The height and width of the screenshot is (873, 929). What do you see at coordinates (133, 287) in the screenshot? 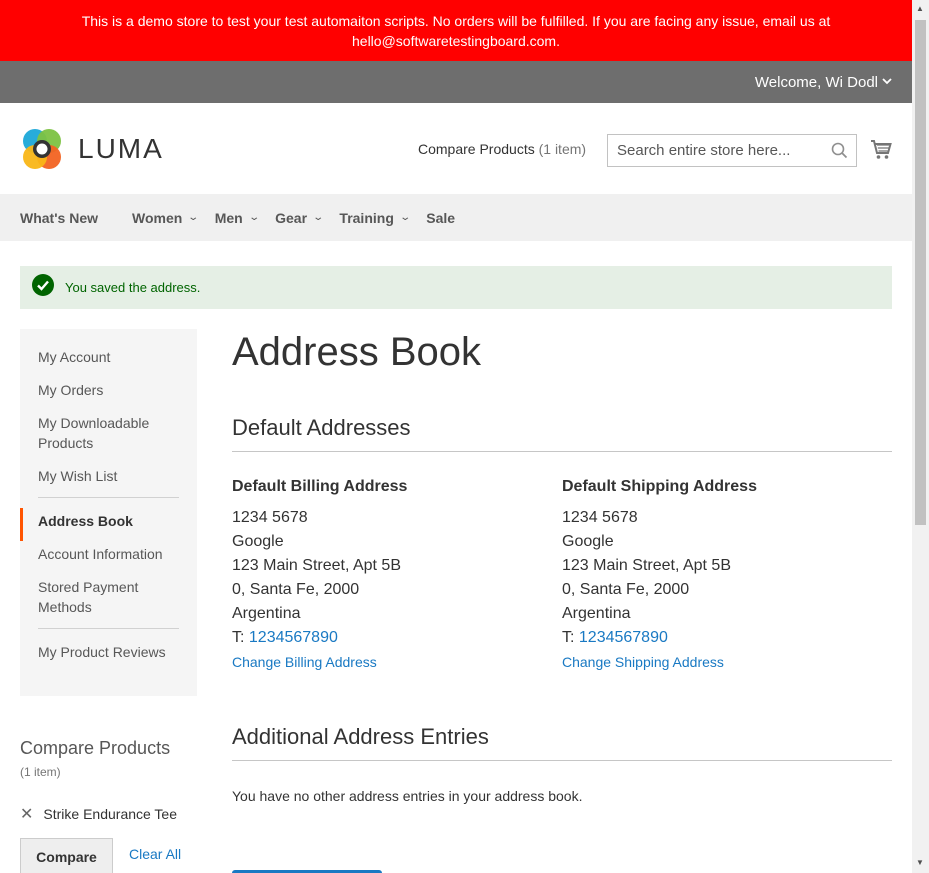
I see `success-text: You saved the address.` at bounding box center [133, 287].